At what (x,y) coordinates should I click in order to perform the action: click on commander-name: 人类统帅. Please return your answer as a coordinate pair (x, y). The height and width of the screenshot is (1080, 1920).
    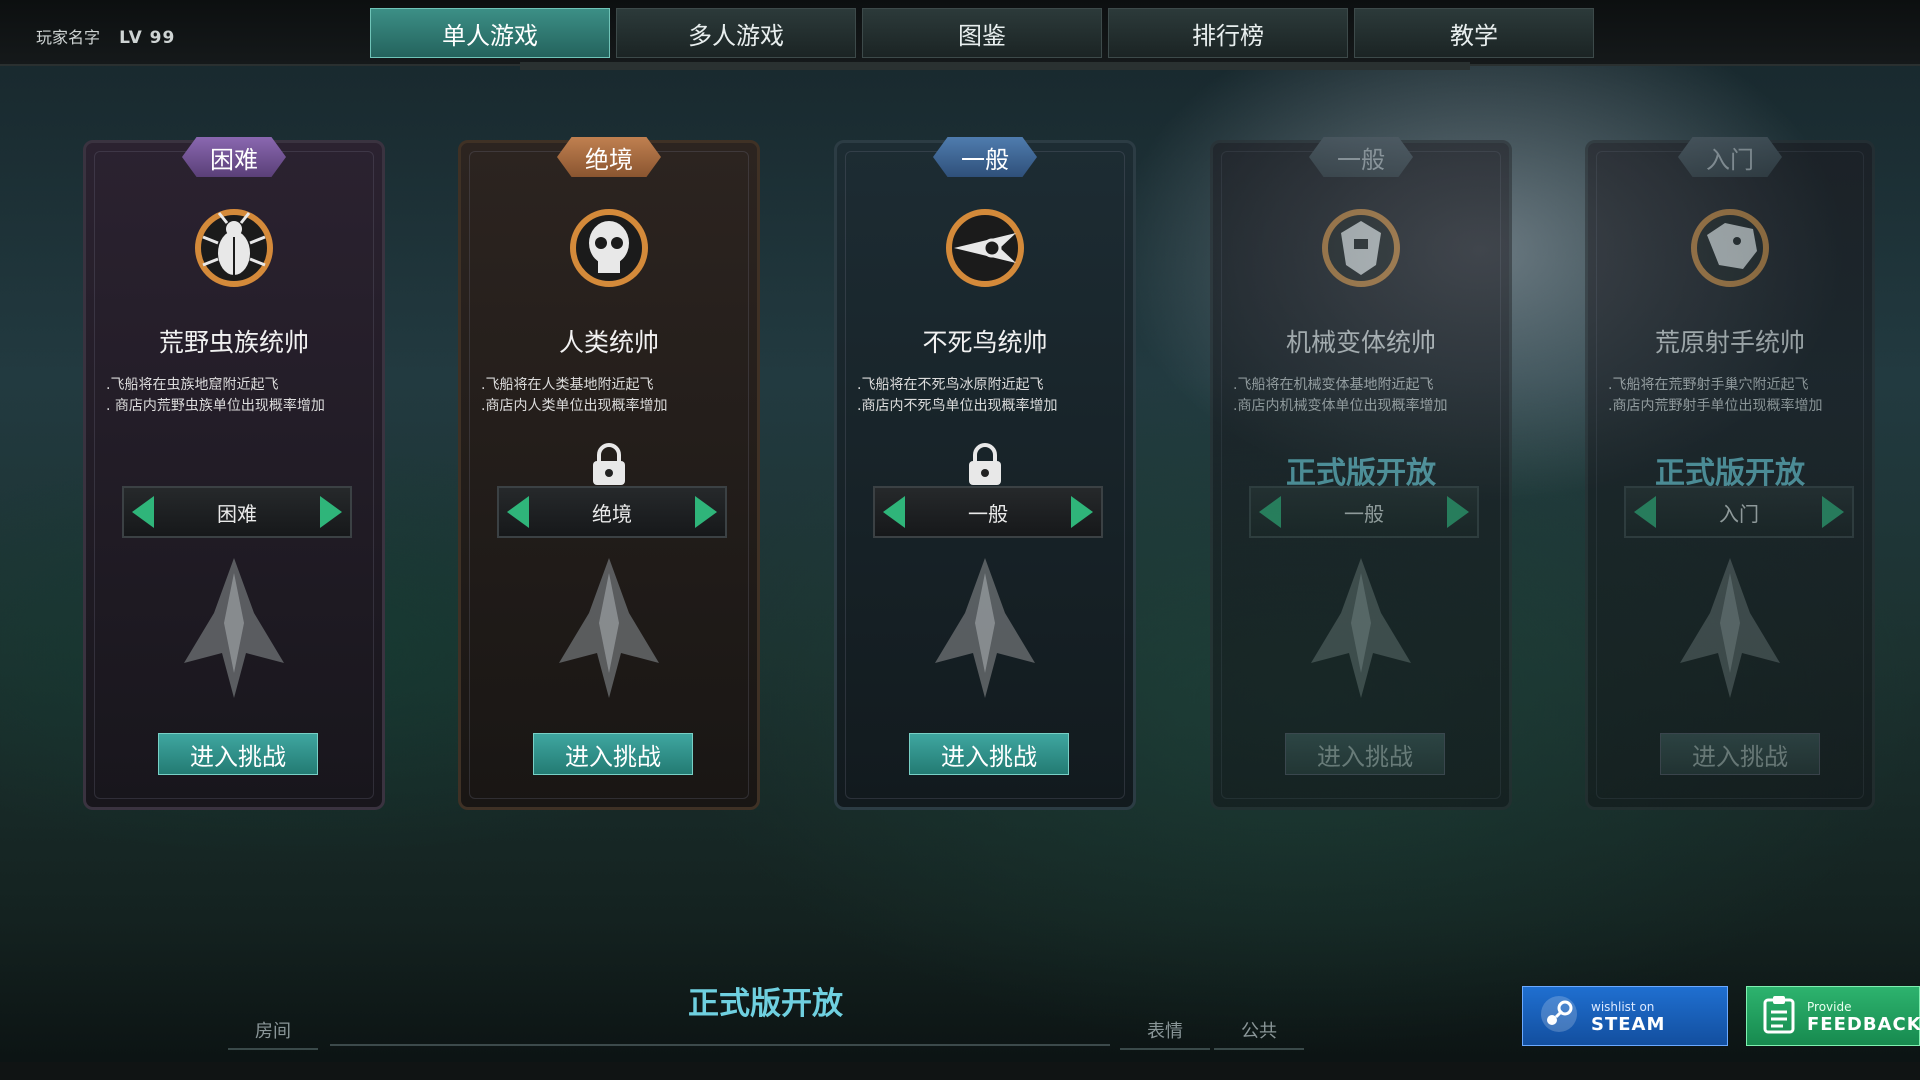
    Looking at the image, I should click on (608, 342).